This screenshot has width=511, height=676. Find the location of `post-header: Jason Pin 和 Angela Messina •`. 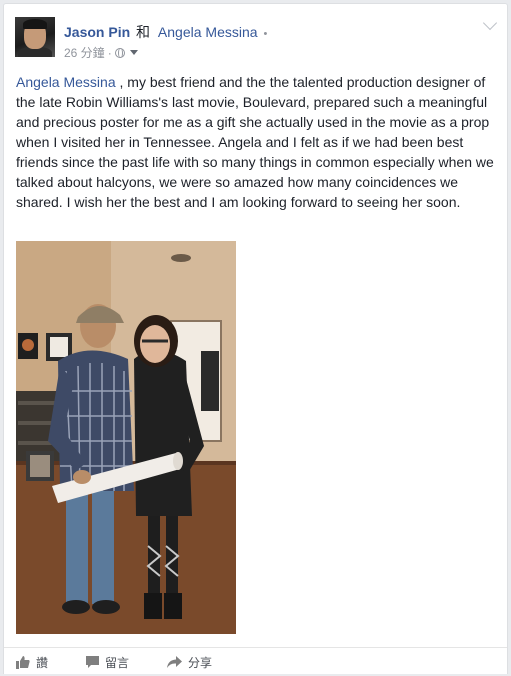

post-header: Jason Pin 和 Angela Messina • is located at coordinates (165, 32).